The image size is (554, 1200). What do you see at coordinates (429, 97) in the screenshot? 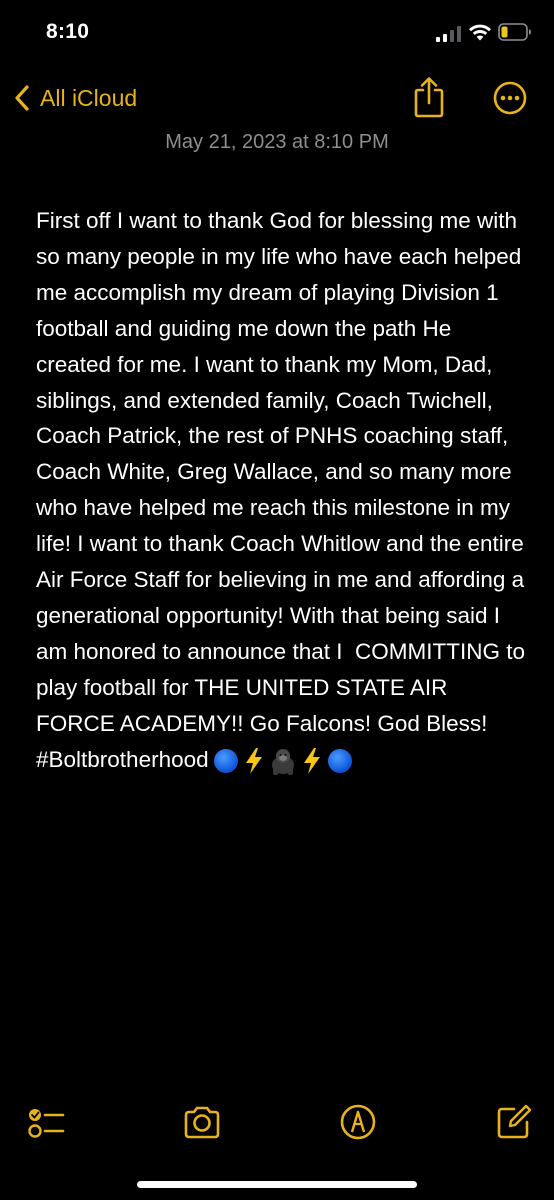
I see `share-icon` at bounding box center [429, 97].